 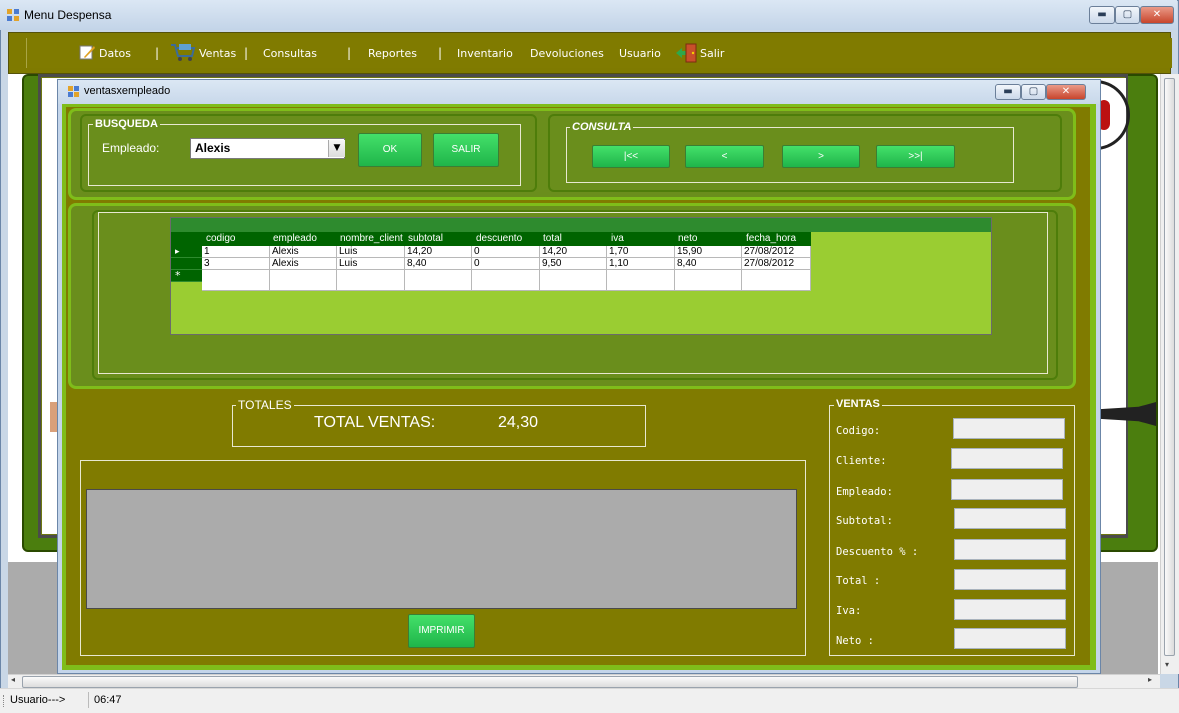 What do you see at coordinates (217, 53) in the screenshot?
I see `menu-ventas: Ventas` at bounding box center [217, 53].